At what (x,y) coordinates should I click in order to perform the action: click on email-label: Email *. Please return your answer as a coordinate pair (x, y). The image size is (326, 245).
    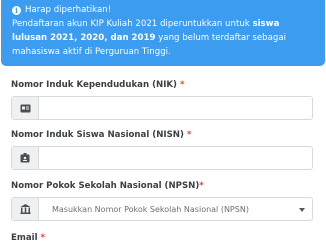
    Looking at the image, I should click on (28, 238).